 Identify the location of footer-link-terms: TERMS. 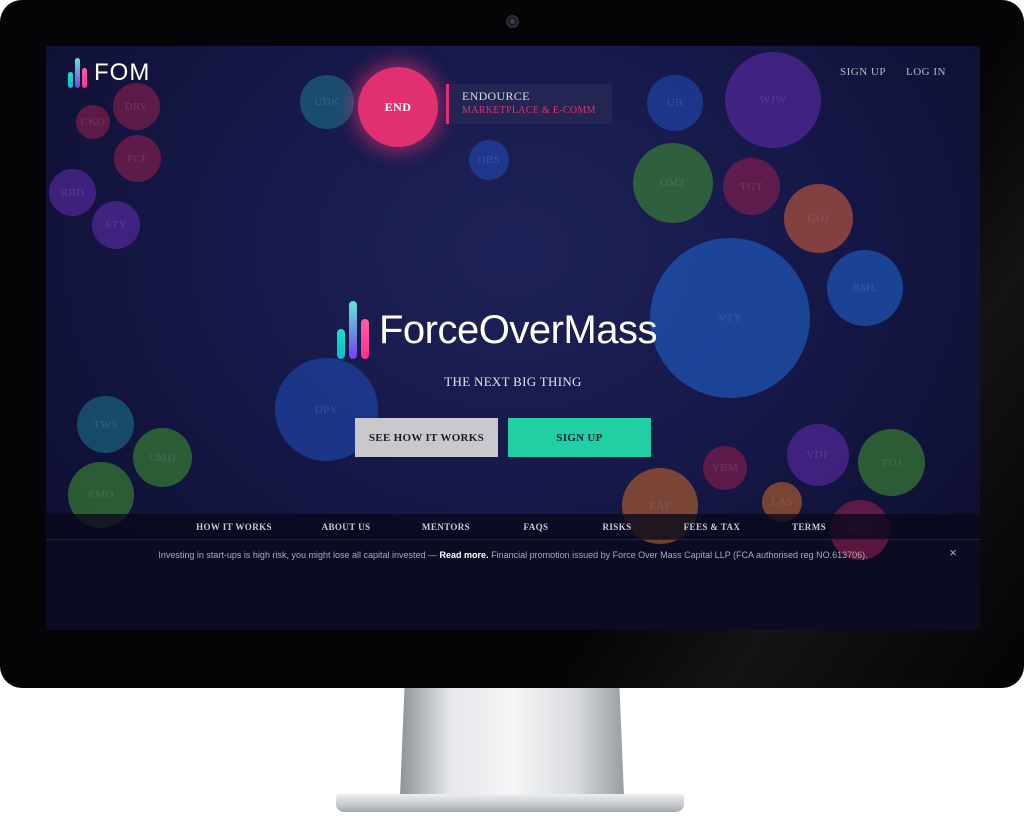
(809, 527).